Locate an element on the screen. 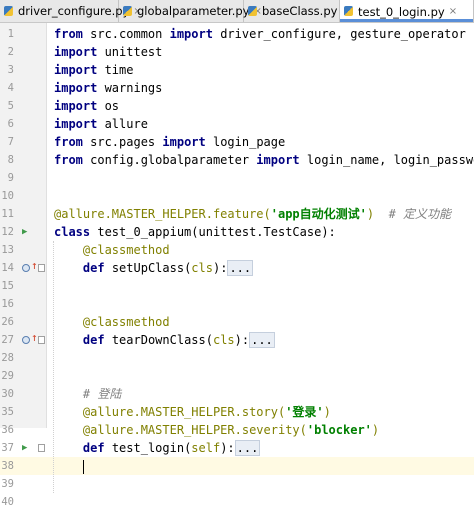  code-line: 2 import unittest is located at coordinates (237, 52).